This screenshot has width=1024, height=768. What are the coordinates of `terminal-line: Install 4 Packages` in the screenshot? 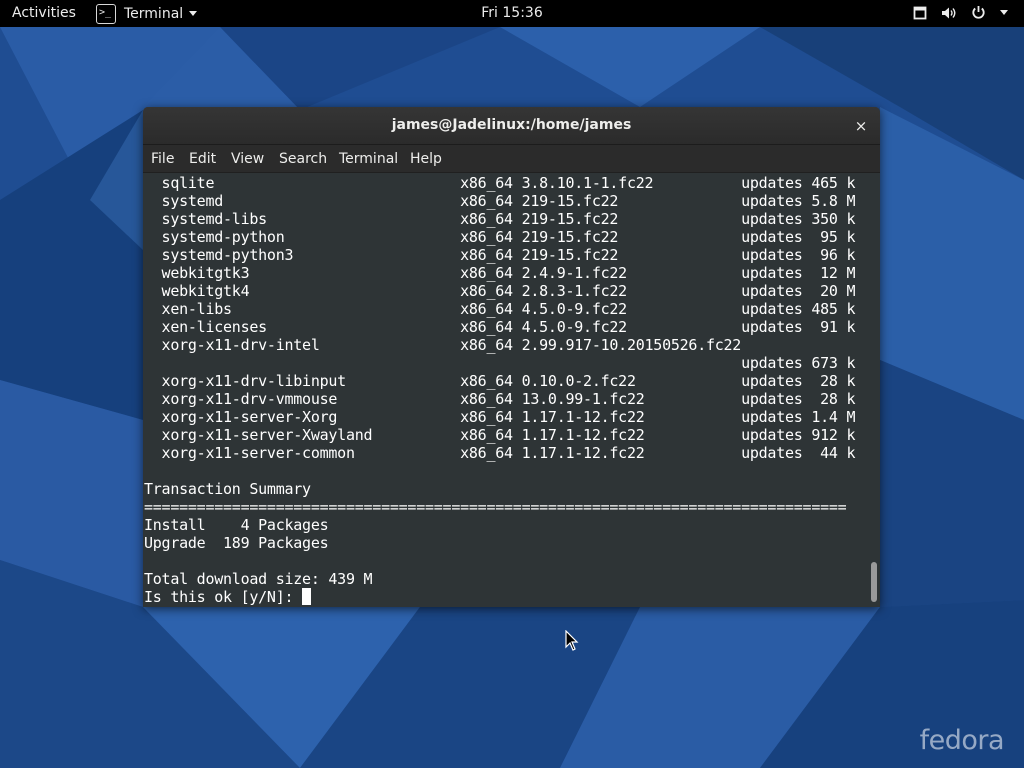 It's located at (236, 525).